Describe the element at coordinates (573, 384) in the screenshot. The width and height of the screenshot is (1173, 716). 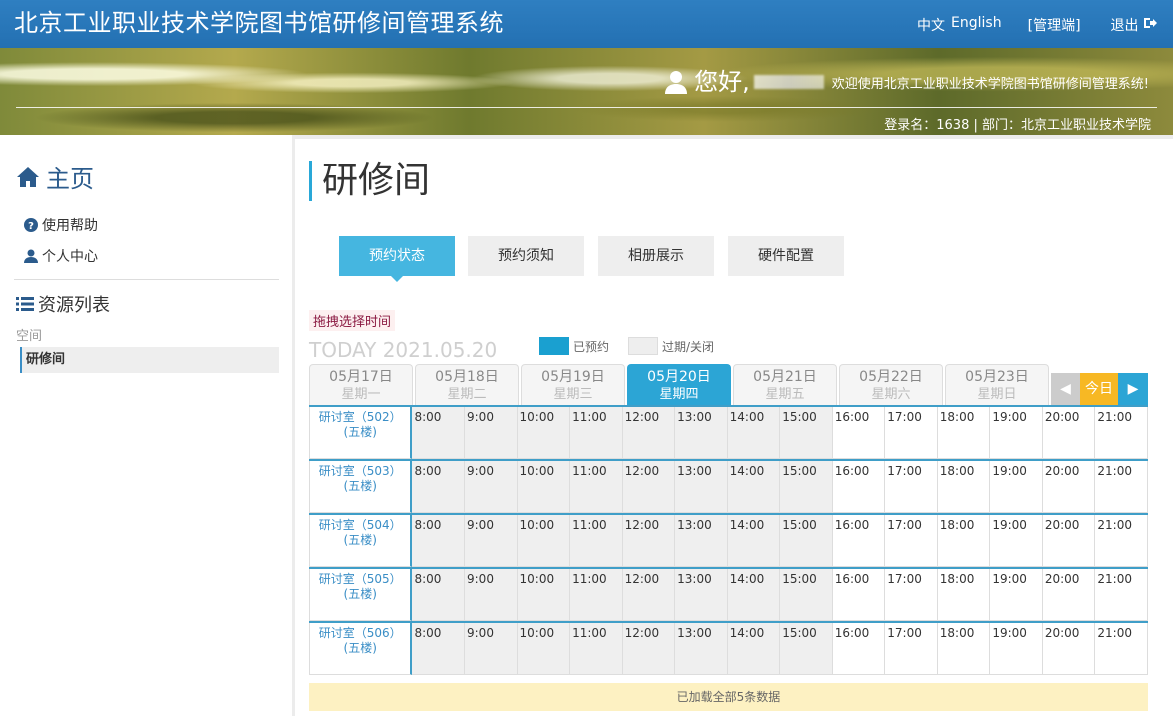
I see `day-tab: 05月19日 星期三` at that location.